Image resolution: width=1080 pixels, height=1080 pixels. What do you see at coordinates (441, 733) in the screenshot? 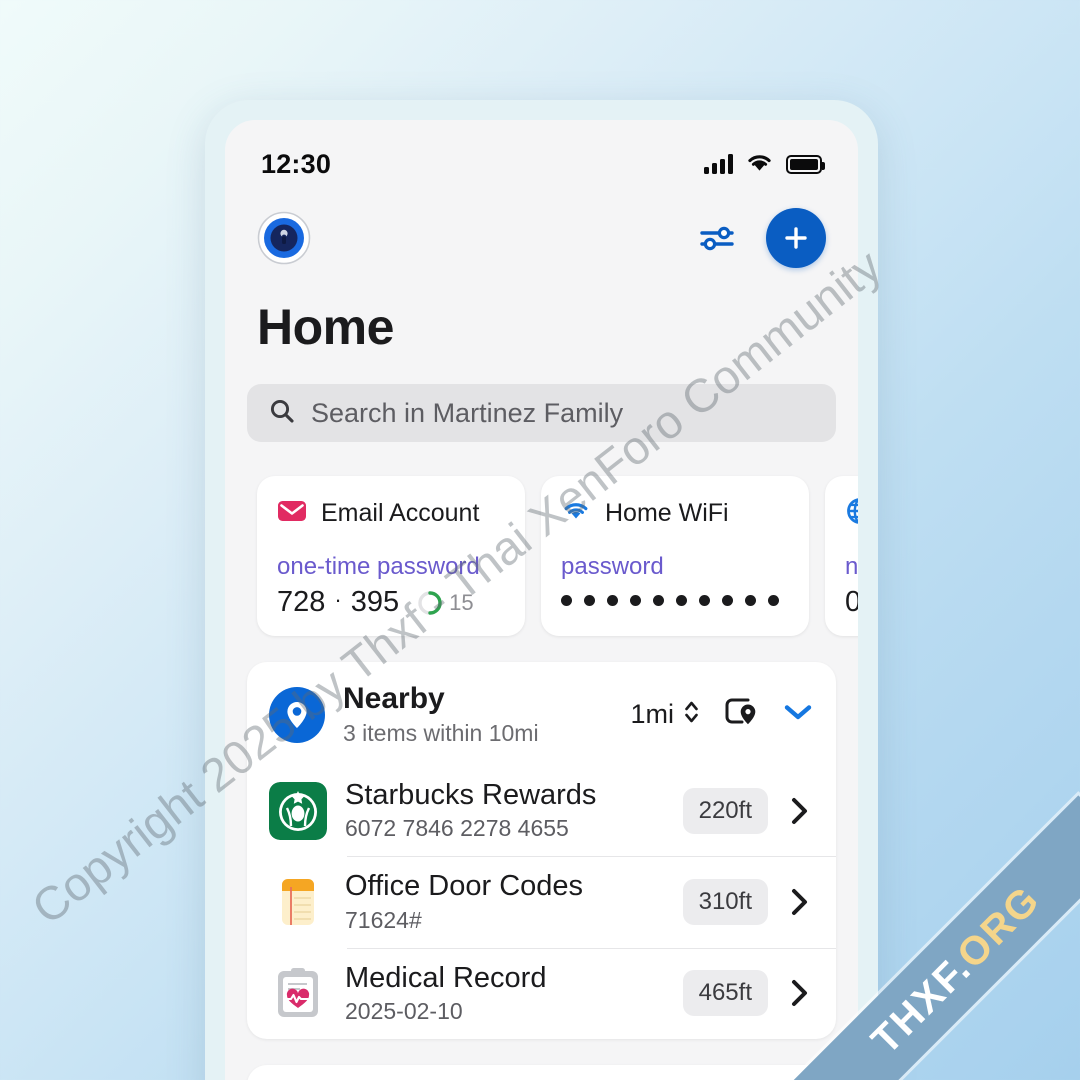
I see `nearby-subtitle: 3 items within 10mi` at bounding box center [441, 733].